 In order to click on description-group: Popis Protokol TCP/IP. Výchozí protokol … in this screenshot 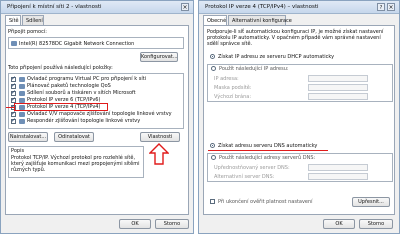, I will do `click(76, 162)`.